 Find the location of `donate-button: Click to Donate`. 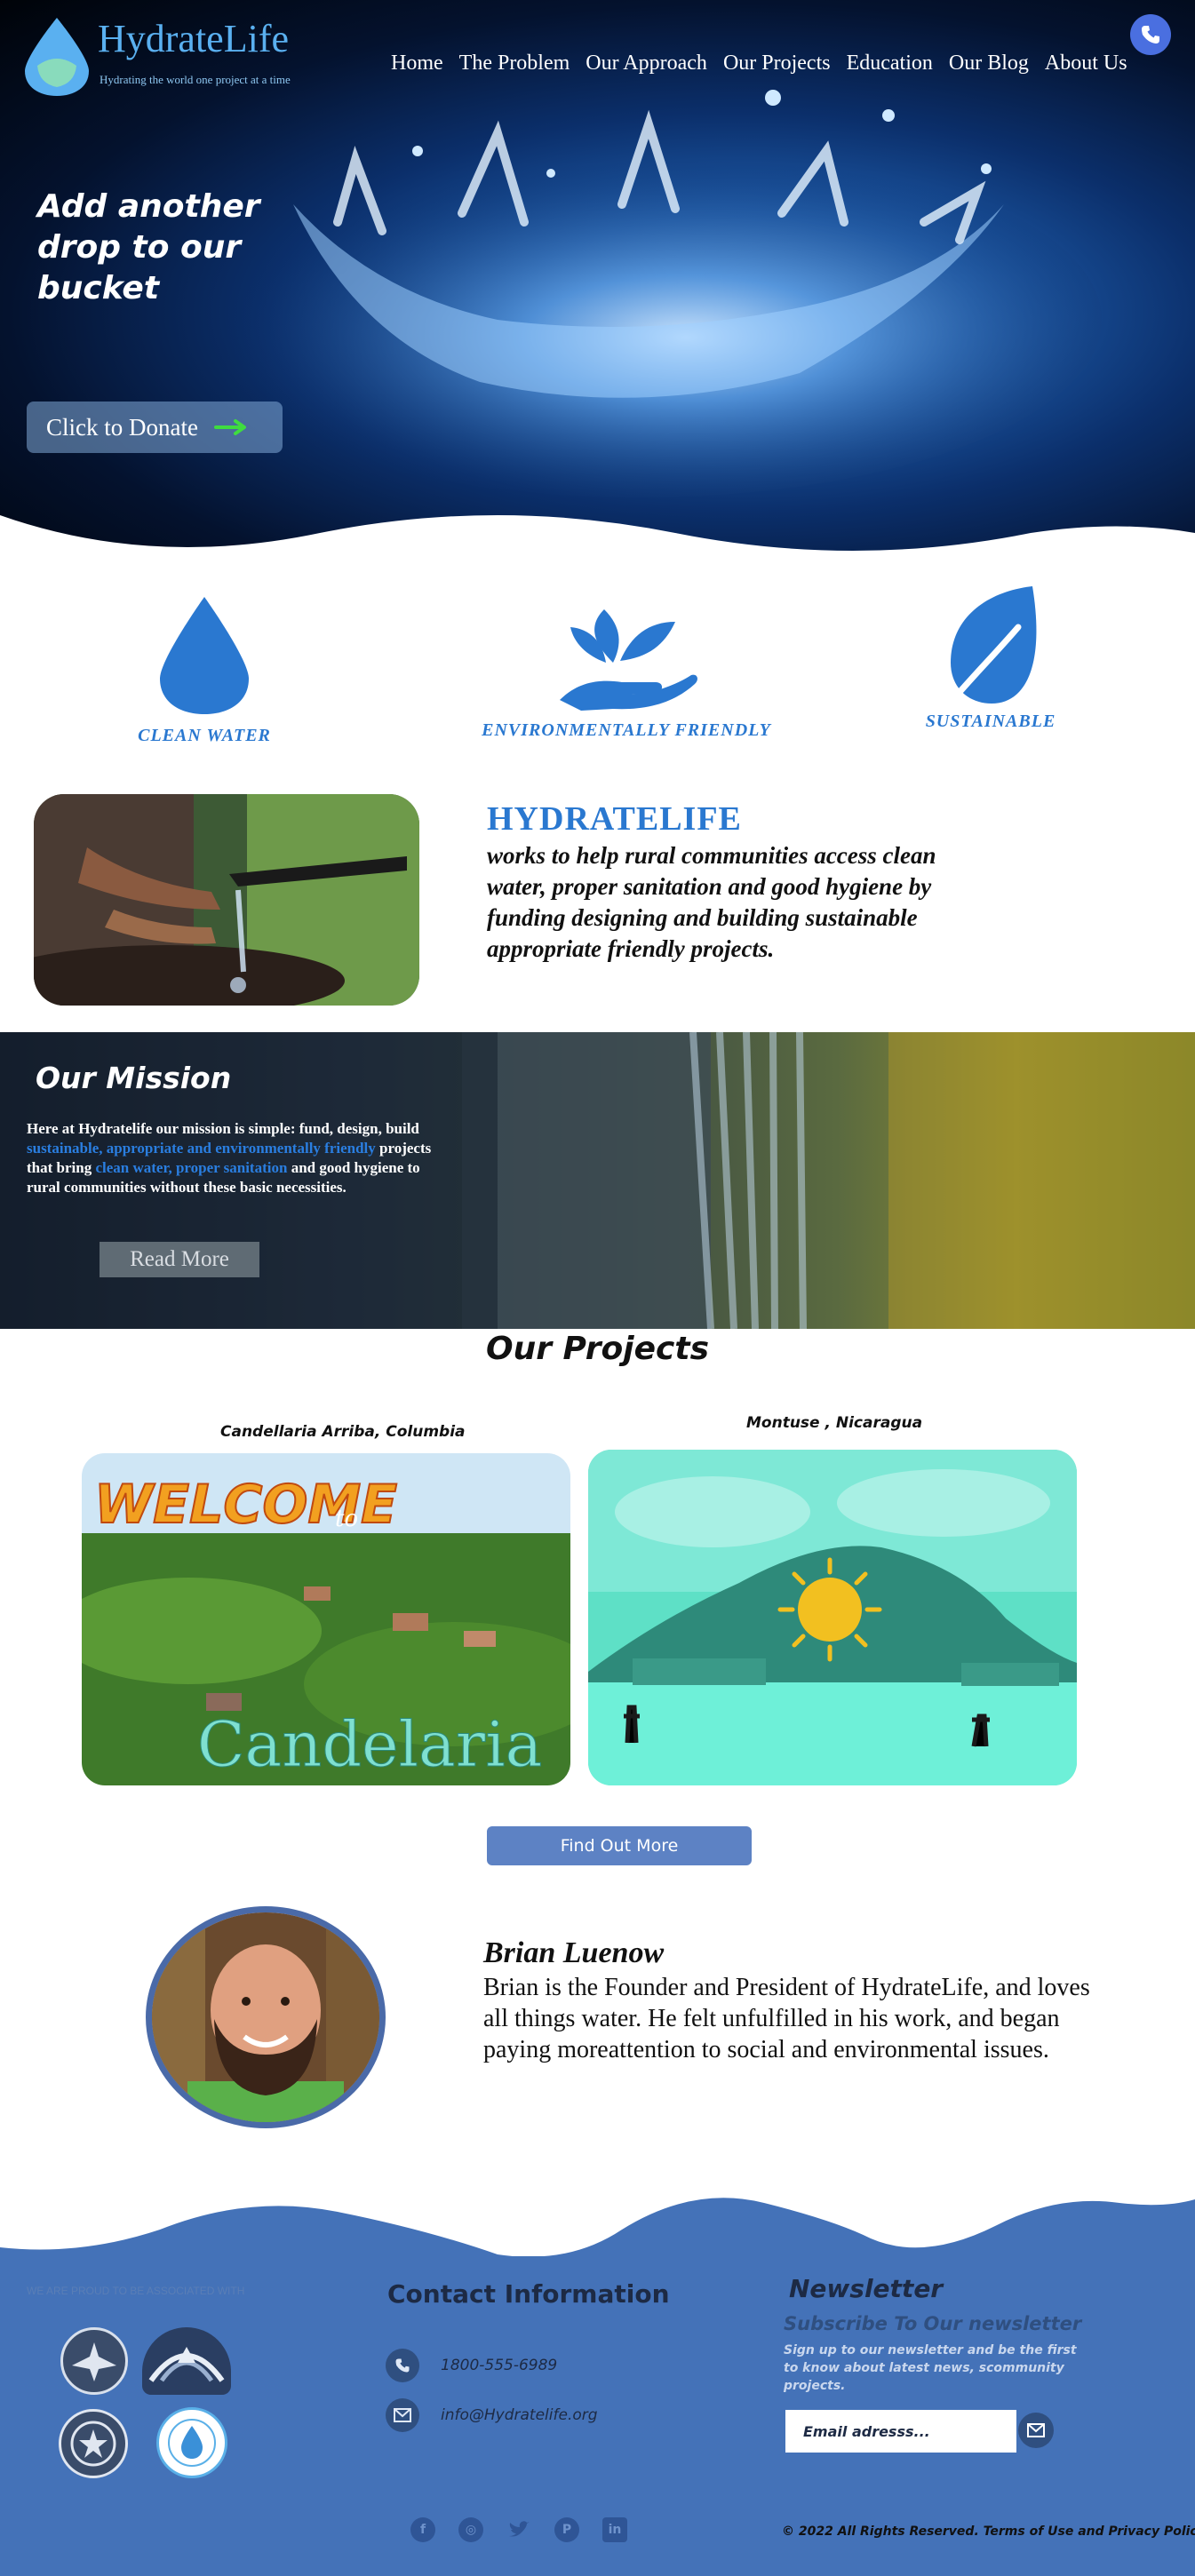

donate-button: Click to Donate is located at coordinates (155, 427).